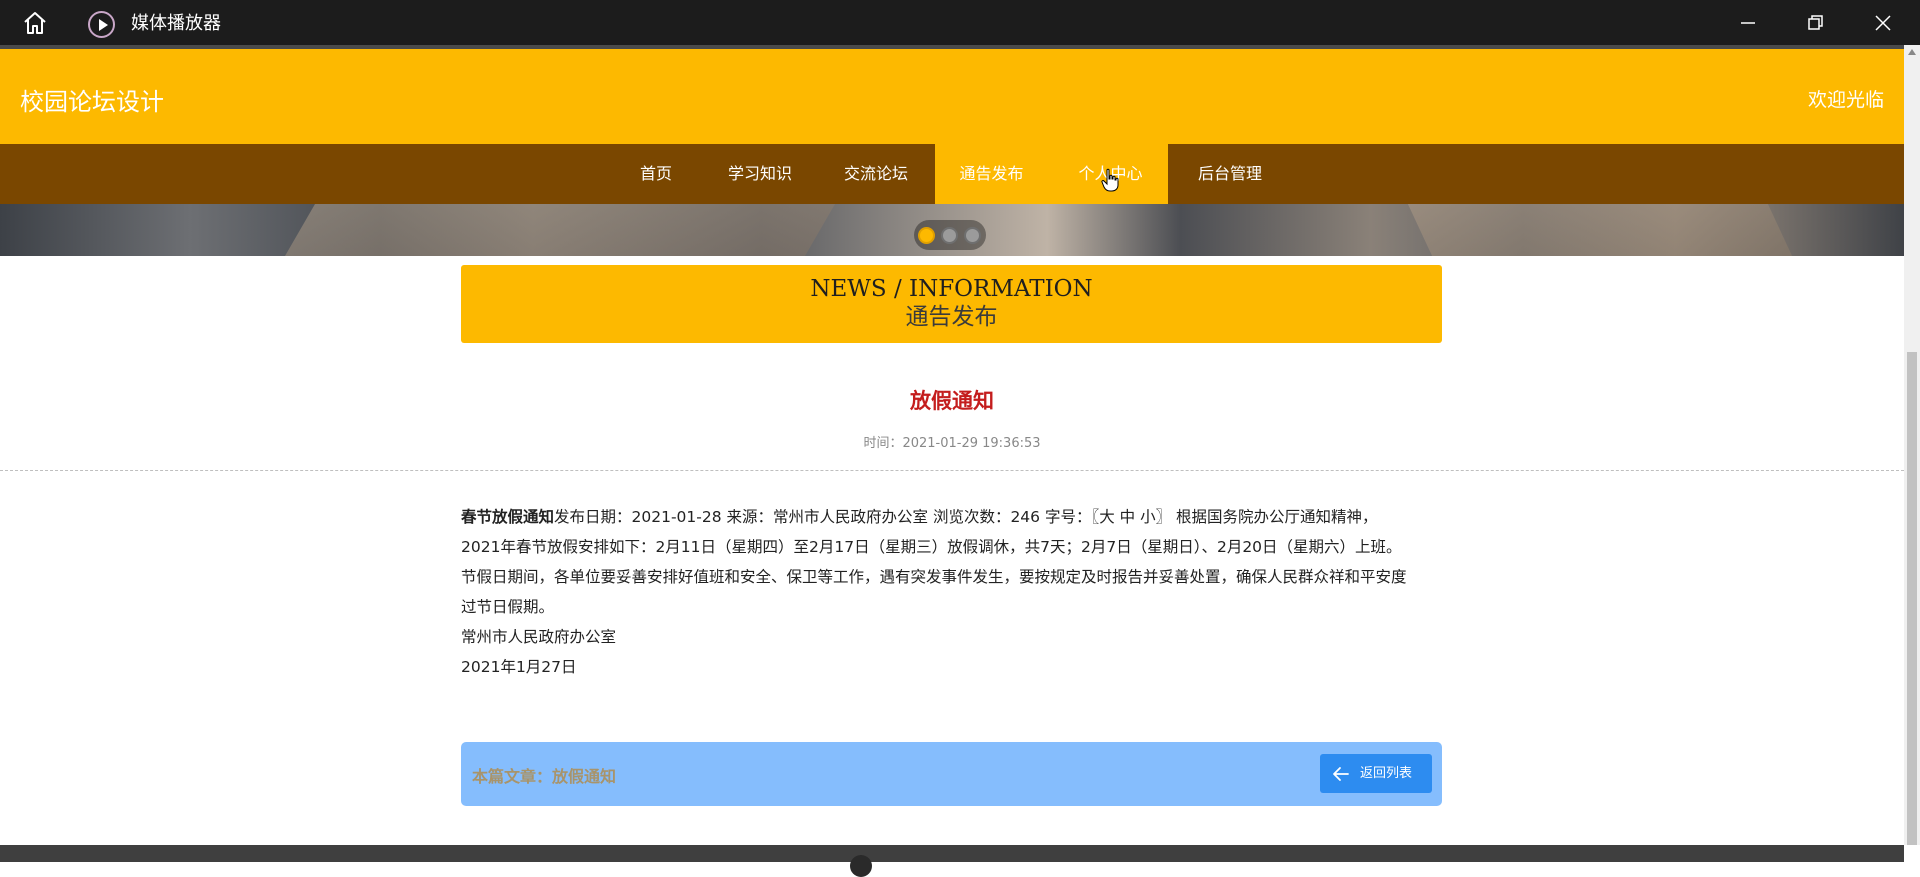  What do you see at coordinates (1230, 174) in the screenshot?
I see `nav-item-admin: 后台管理` at bounding box center [1230, 174].